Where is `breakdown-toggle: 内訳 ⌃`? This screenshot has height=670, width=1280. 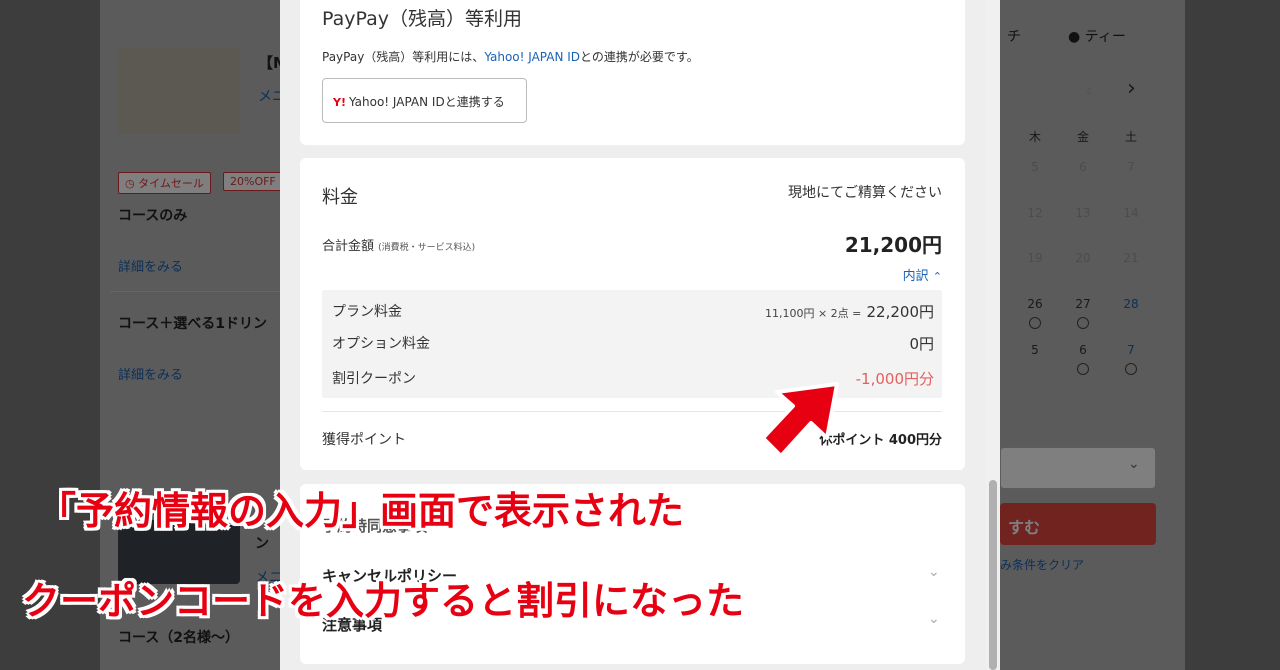
breakdown-toggle: 内訳 ⌃ is located at coordinates (922, 274).